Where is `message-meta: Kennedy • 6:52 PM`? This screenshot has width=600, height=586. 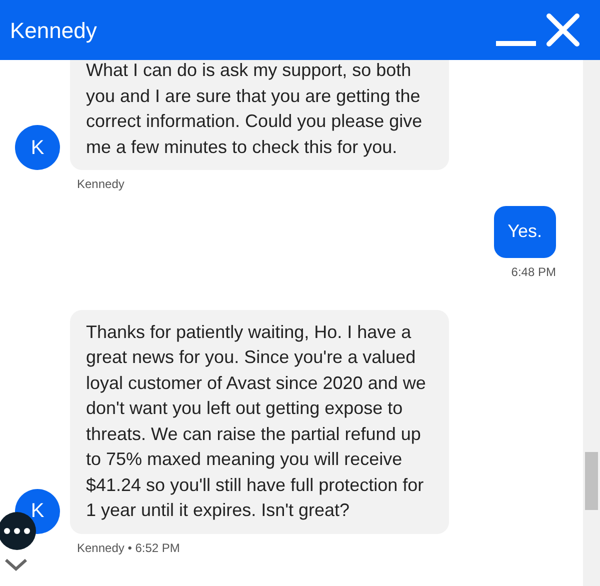 message-meta: Kennedy • 6:52 PM is located at coordinates (128, 548).